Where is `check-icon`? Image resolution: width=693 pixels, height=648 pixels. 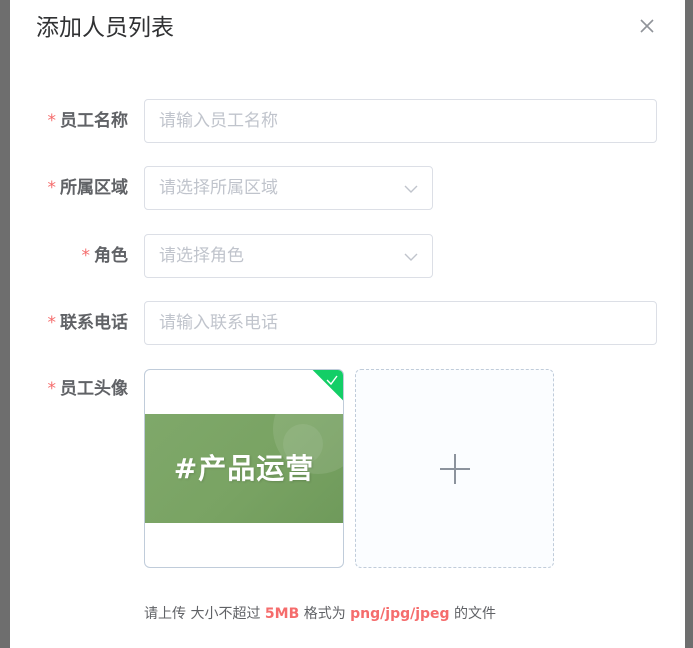
check-icon is located at coordinates (332, 380).